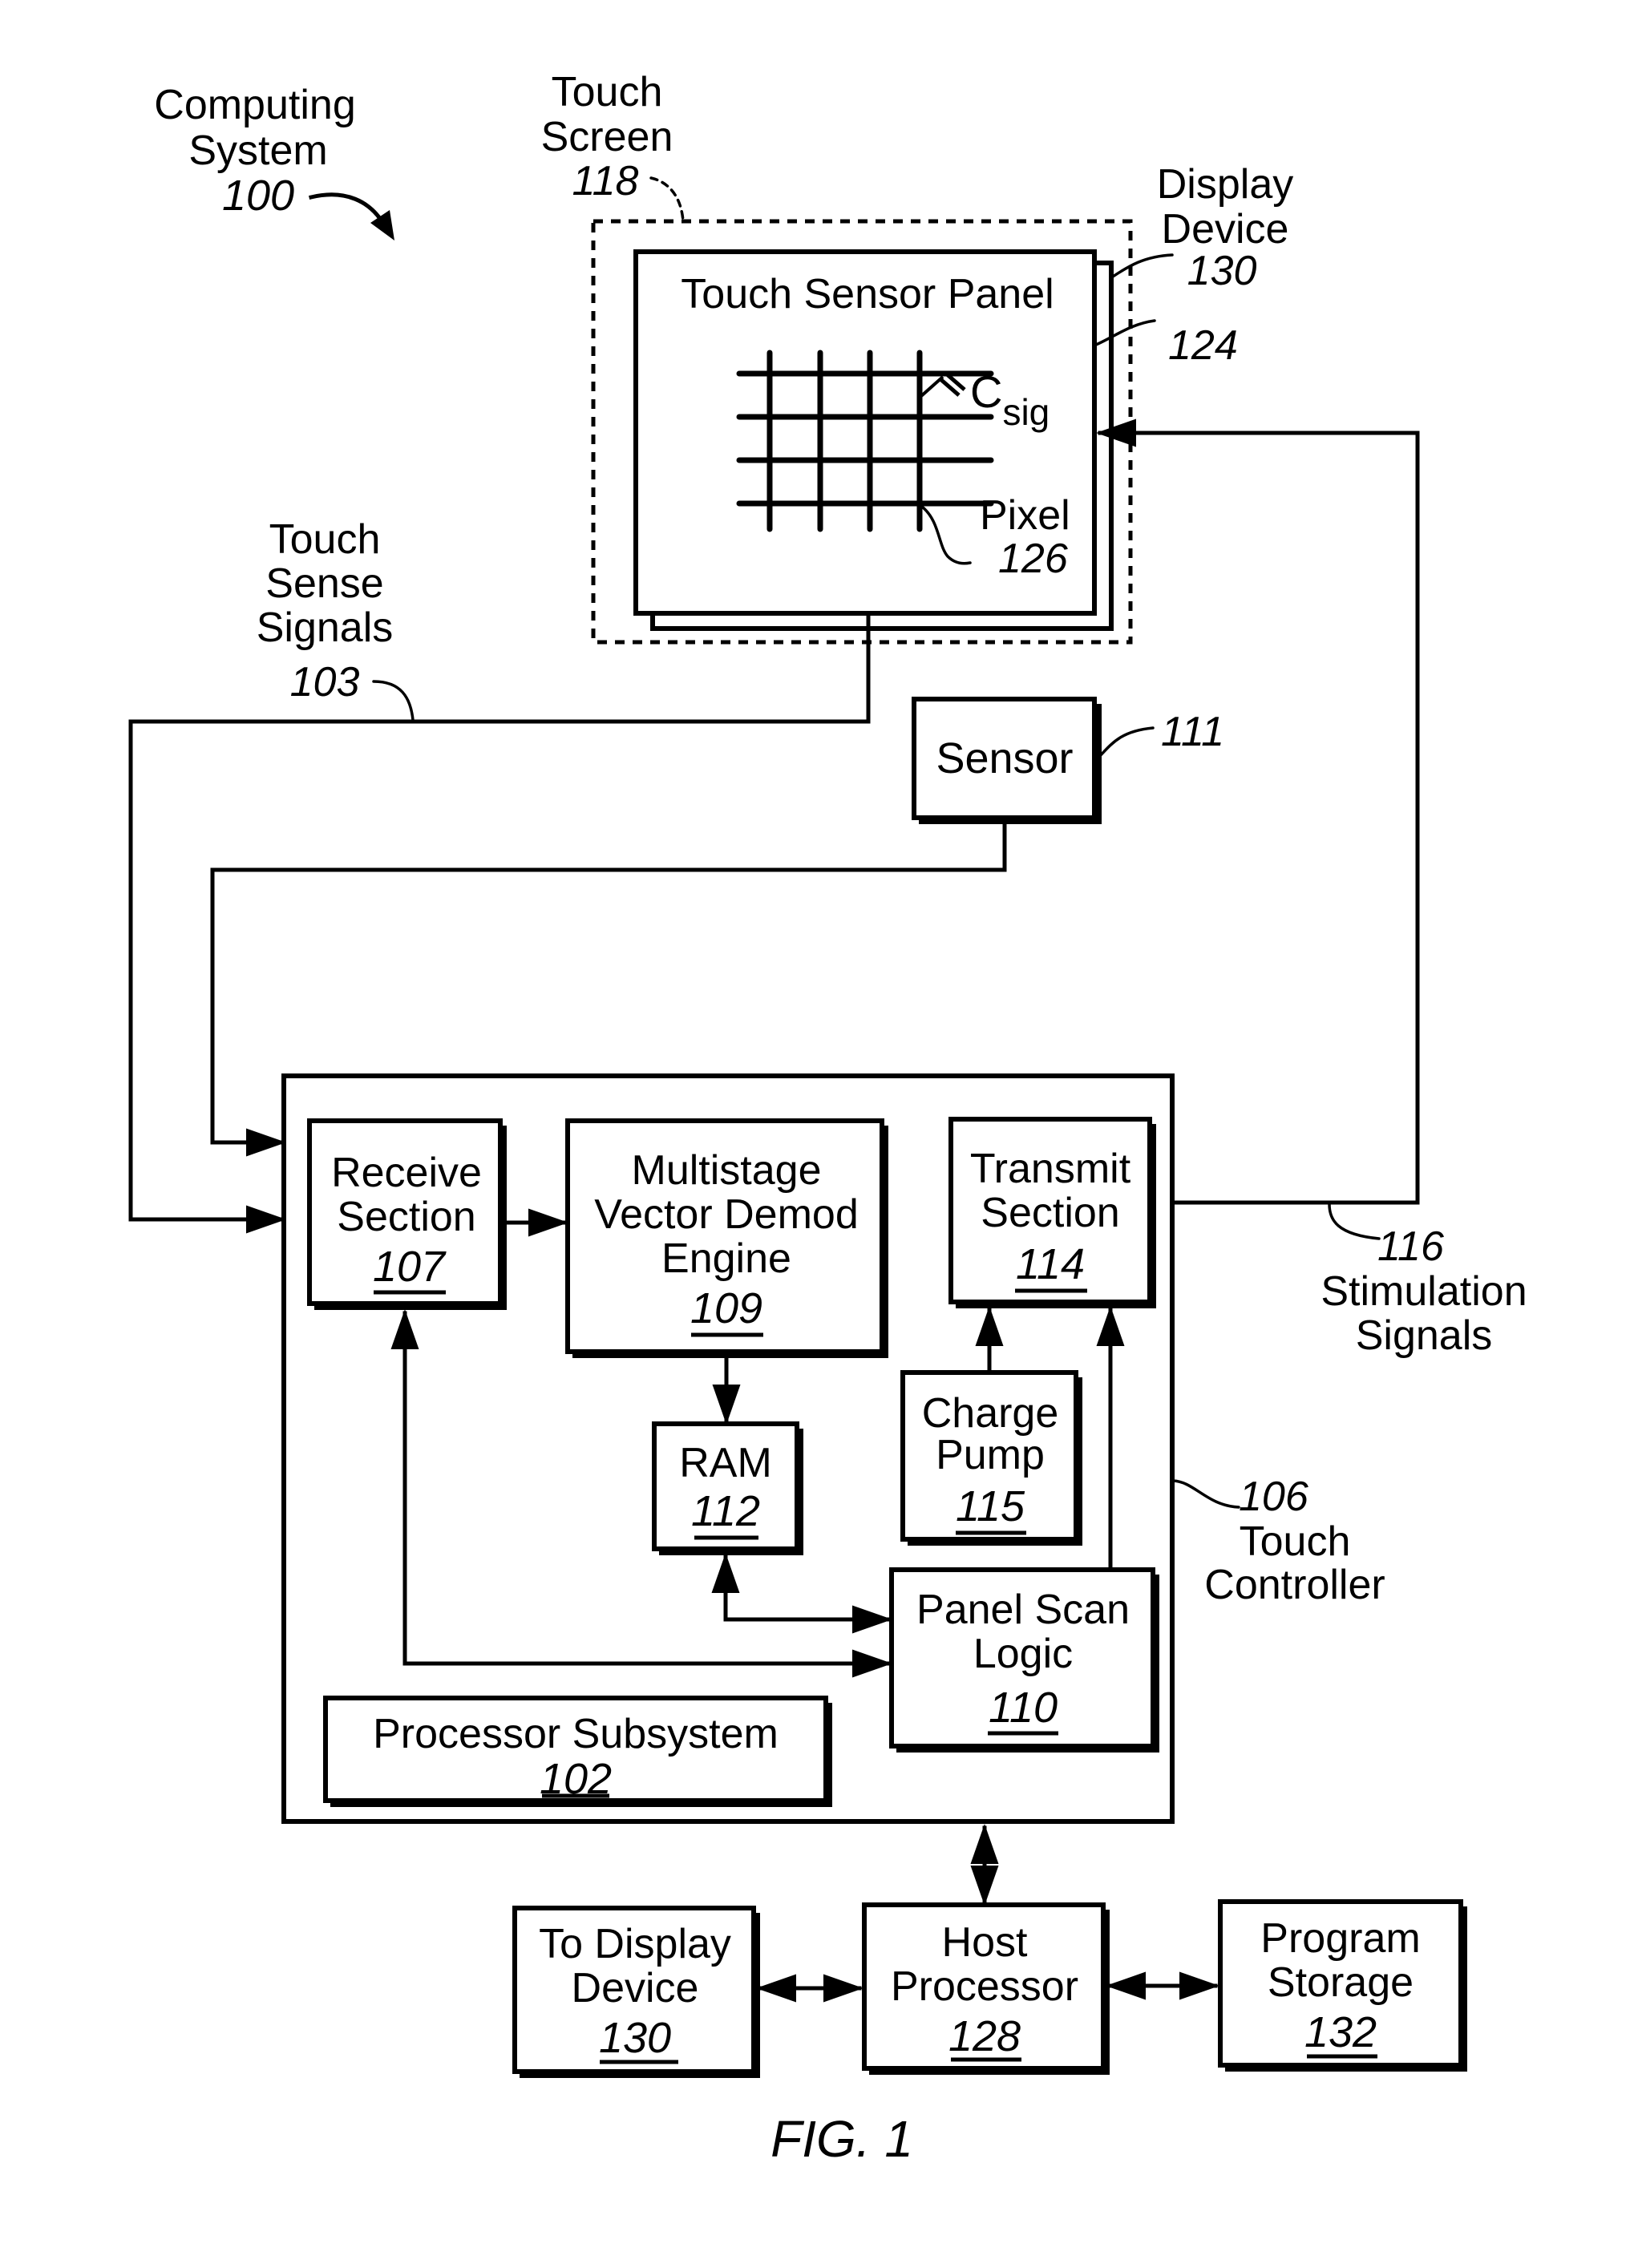  Describe the element at coordinates (1203, 346) in the screenshot. I see `touch-sensor-panel-ref: 124` at that location.